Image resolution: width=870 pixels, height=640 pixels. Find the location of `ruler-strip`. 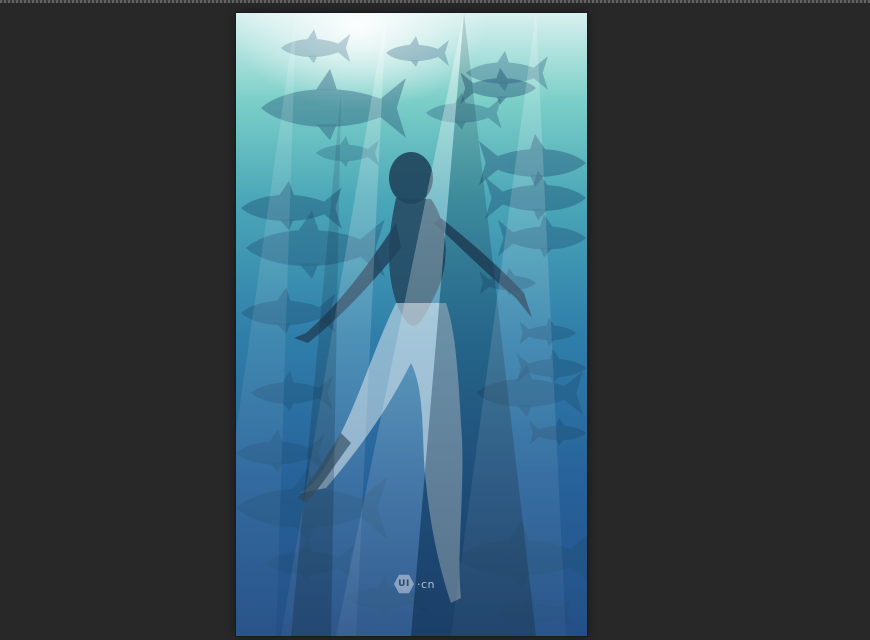

ruler-strip is located at coordinates (435, 1).